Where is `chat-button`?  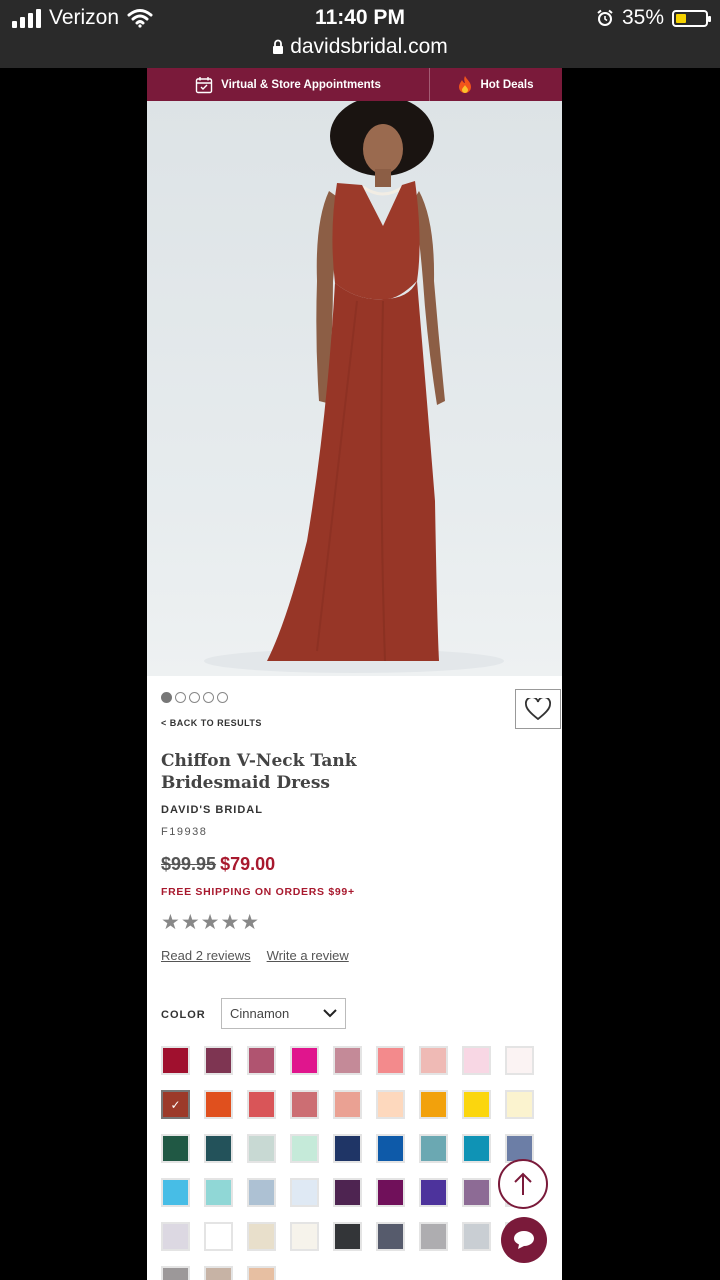 chat-button is located at coordinates (524, 1240).